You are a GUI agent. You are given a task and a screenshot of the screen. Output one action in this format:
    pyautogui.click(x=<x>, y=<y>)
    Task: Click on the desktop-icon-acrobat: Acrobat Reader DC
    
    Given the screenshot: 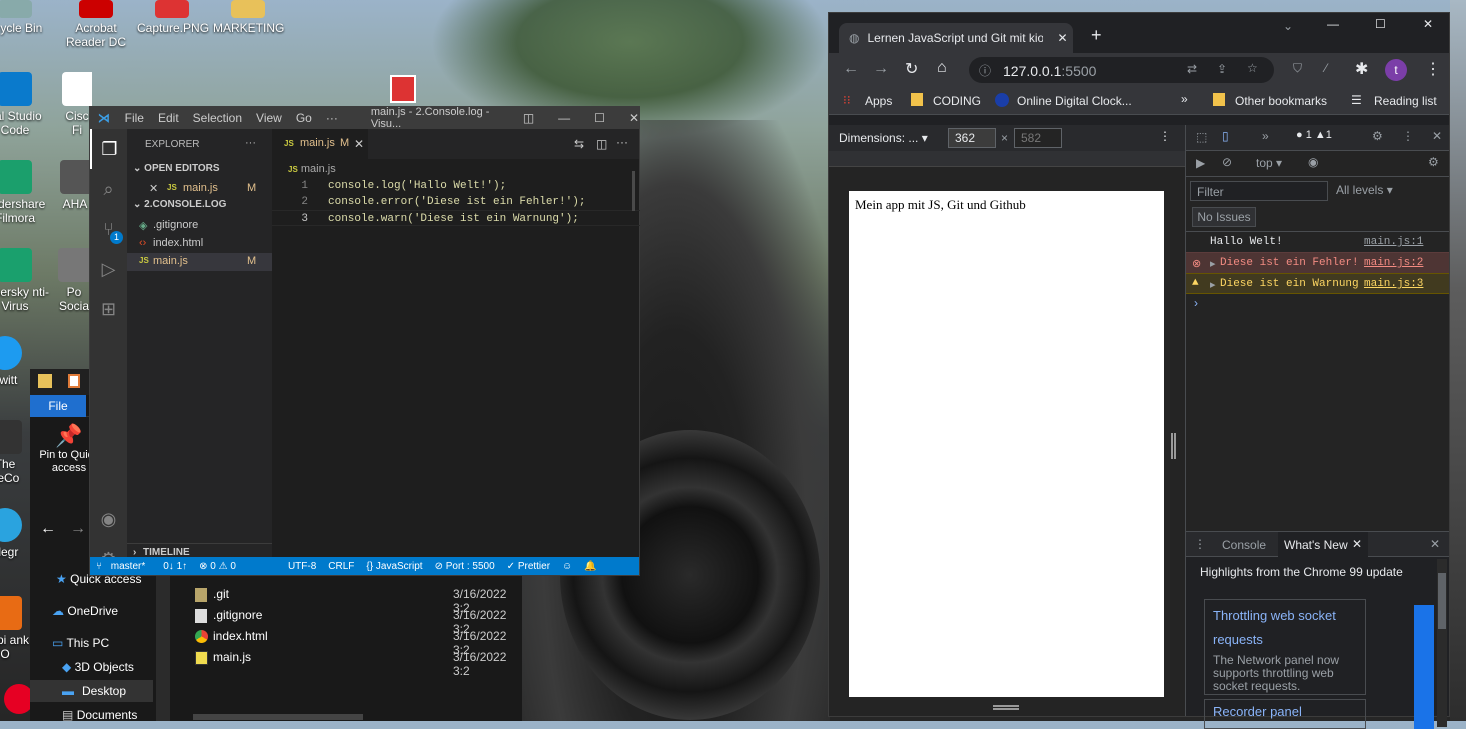 What is the action you would take?
    pyautogui.click(x=96, y=24)
    